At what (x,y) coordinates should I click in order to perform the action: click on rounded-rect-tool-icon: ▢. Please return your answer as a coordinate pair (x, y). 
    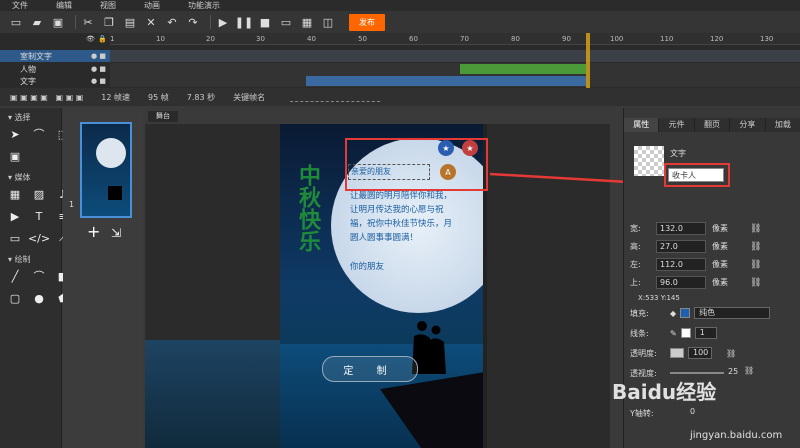
    Looking at the image, I should click on (15, 298).